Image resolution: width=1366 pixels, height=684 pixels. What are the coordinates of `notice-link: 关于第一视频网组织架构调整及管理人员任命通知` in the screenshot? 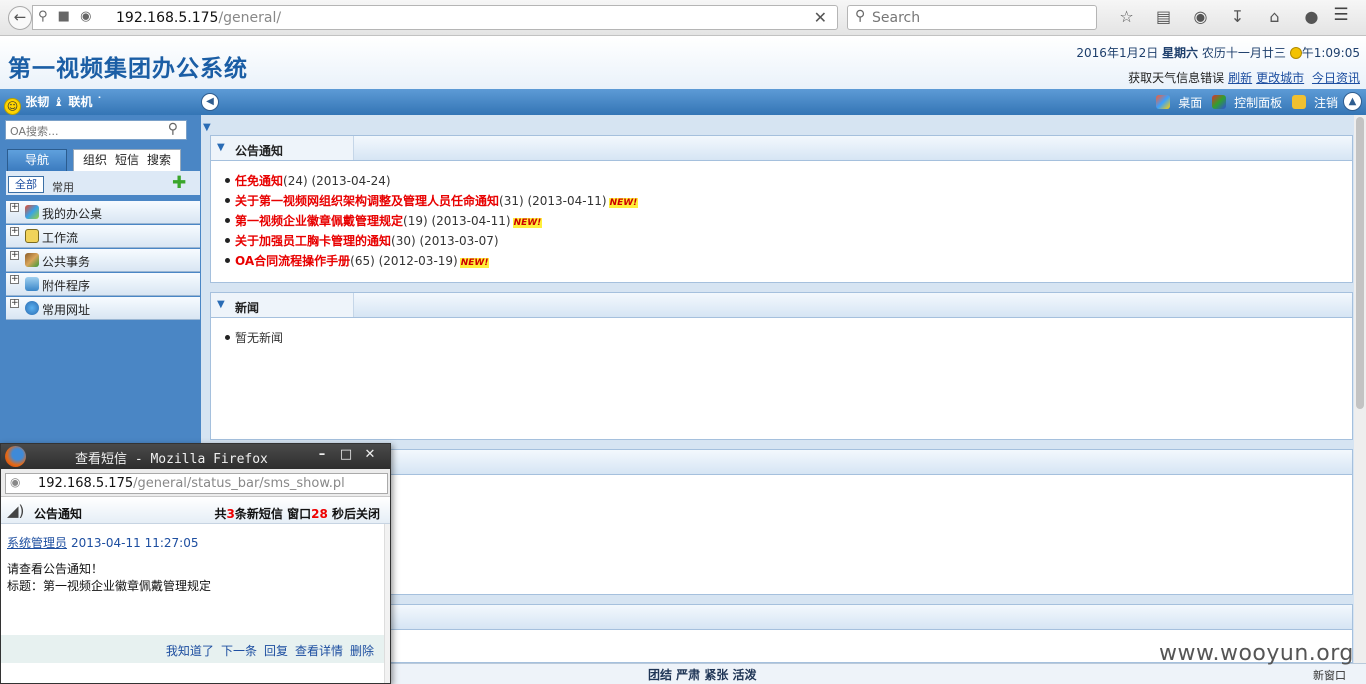 It's located at (367, 201).